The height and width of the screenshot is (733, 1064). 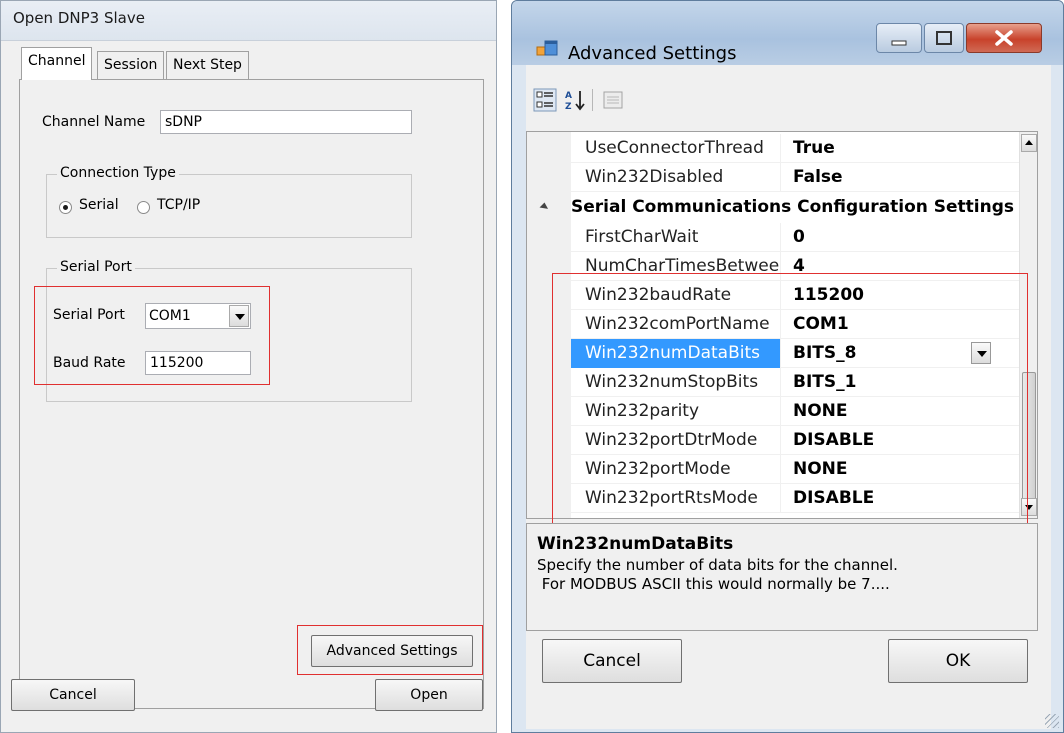 What do you see at coordinates (676, 237) in the screenshot?
I see `property-name: FirstCharWait` at bounding box center [676, 237].